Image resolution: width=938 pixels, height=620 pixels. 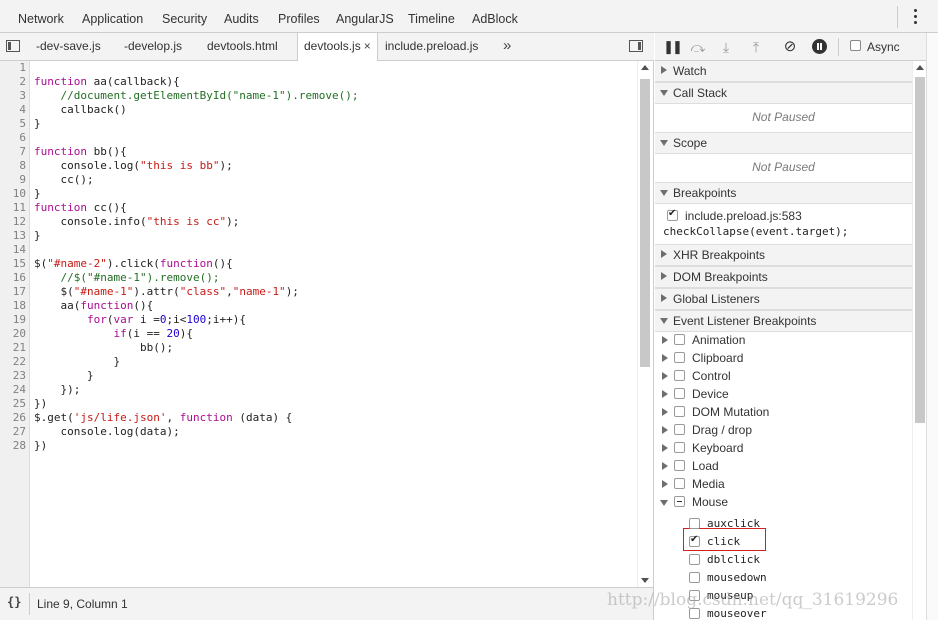 What do you see at coordinates (13, 362) in the screenshot?
I see `line-number: 22` at bounding box center [13, 362].